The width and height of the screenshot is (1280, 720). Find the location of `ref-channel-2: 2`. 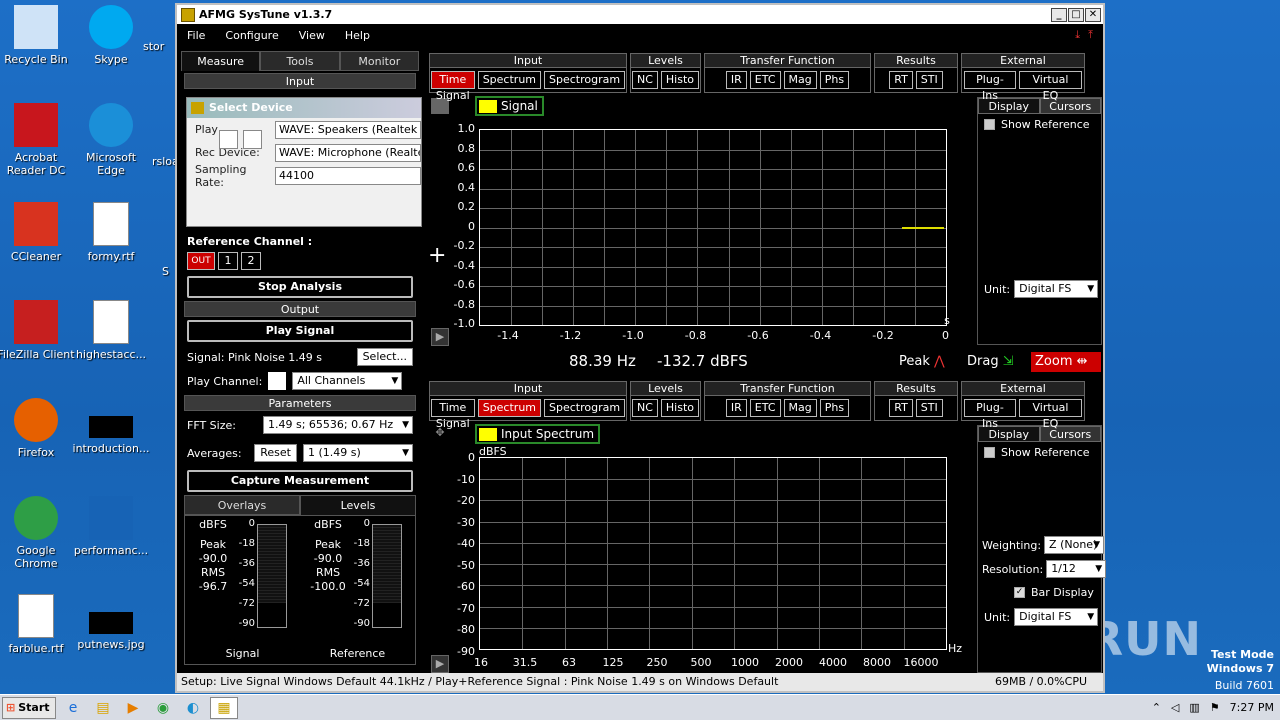

ref-channel-2: 2 is located at coordinates (251, 261).